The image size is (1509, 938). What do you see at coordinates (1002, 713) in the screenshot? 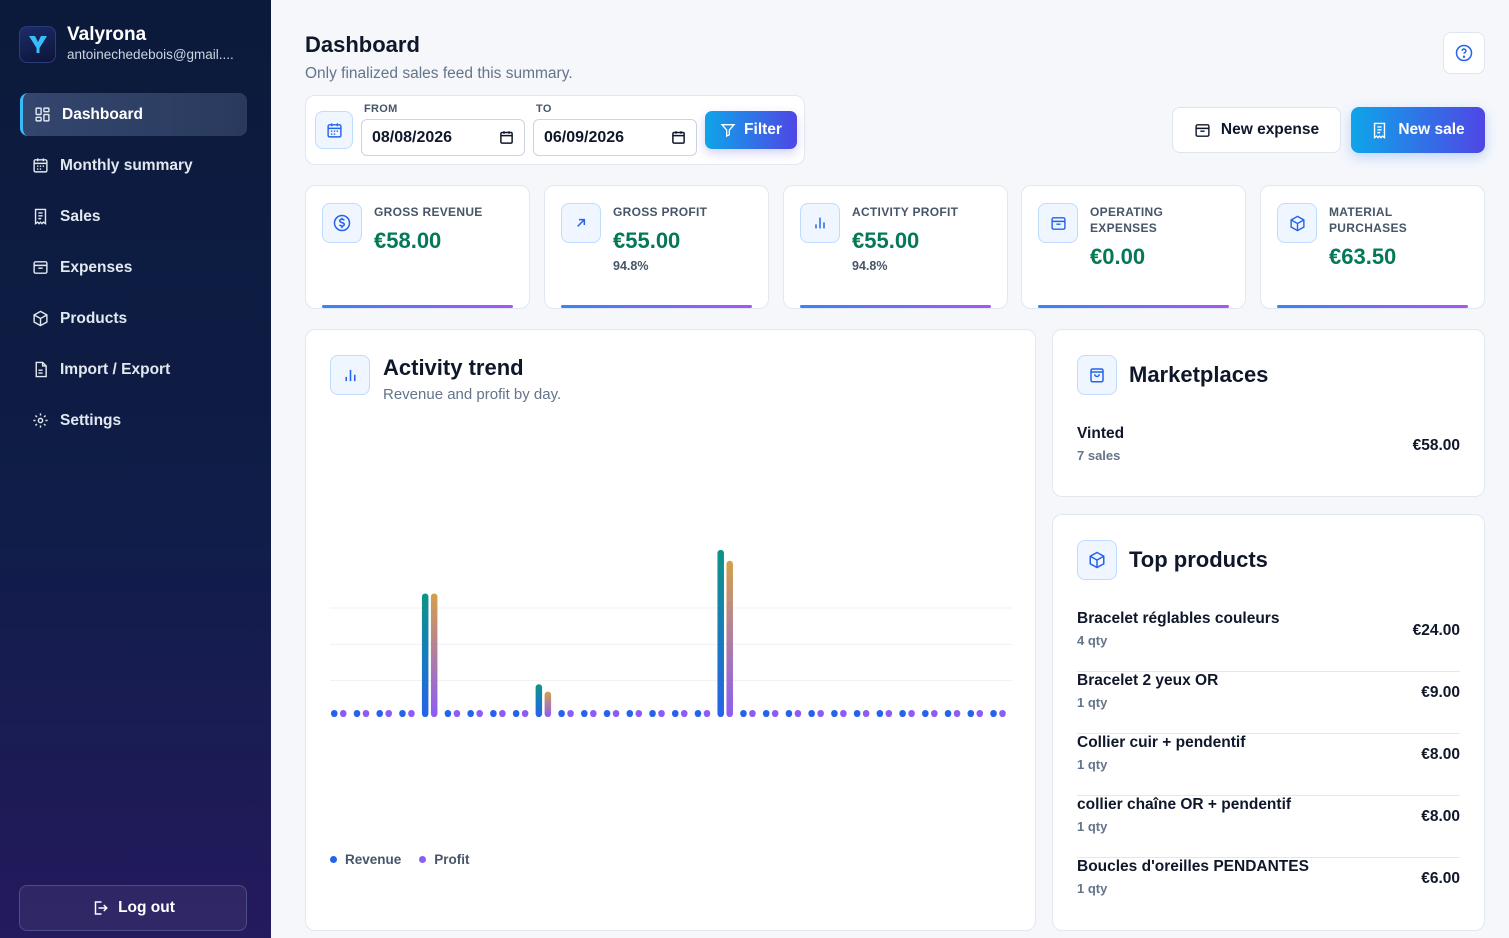
I see `bar-profit-d30` at bounding box center [1002, 713].